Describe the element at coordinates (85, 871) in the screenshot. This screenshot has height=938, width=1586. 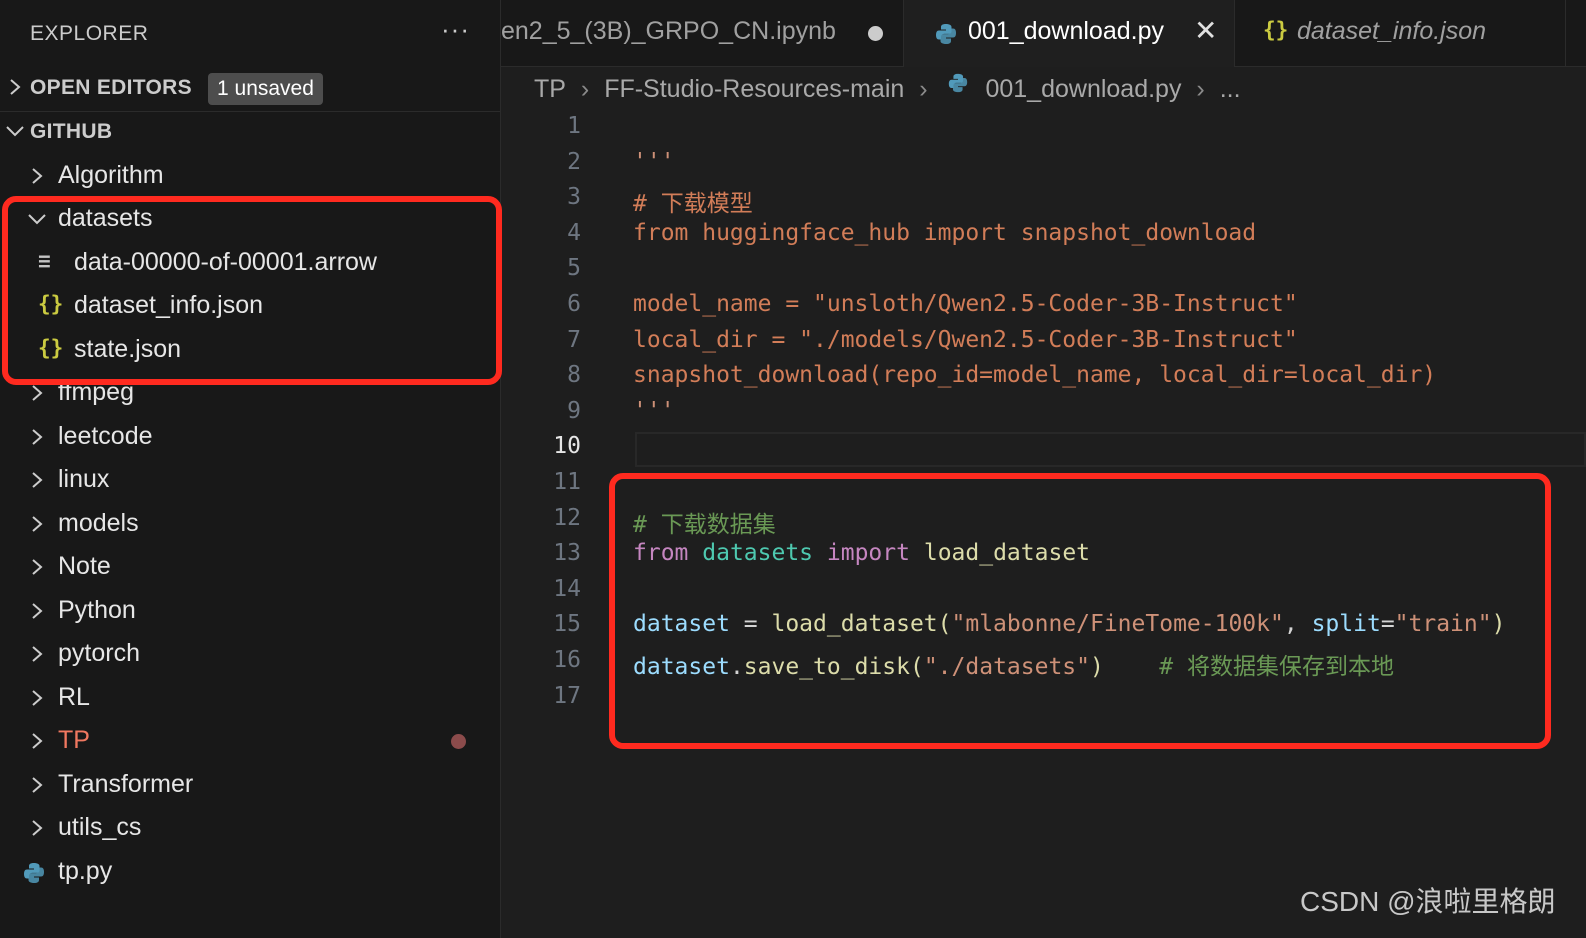
I see `tree-item-label: tp.py` at that location.